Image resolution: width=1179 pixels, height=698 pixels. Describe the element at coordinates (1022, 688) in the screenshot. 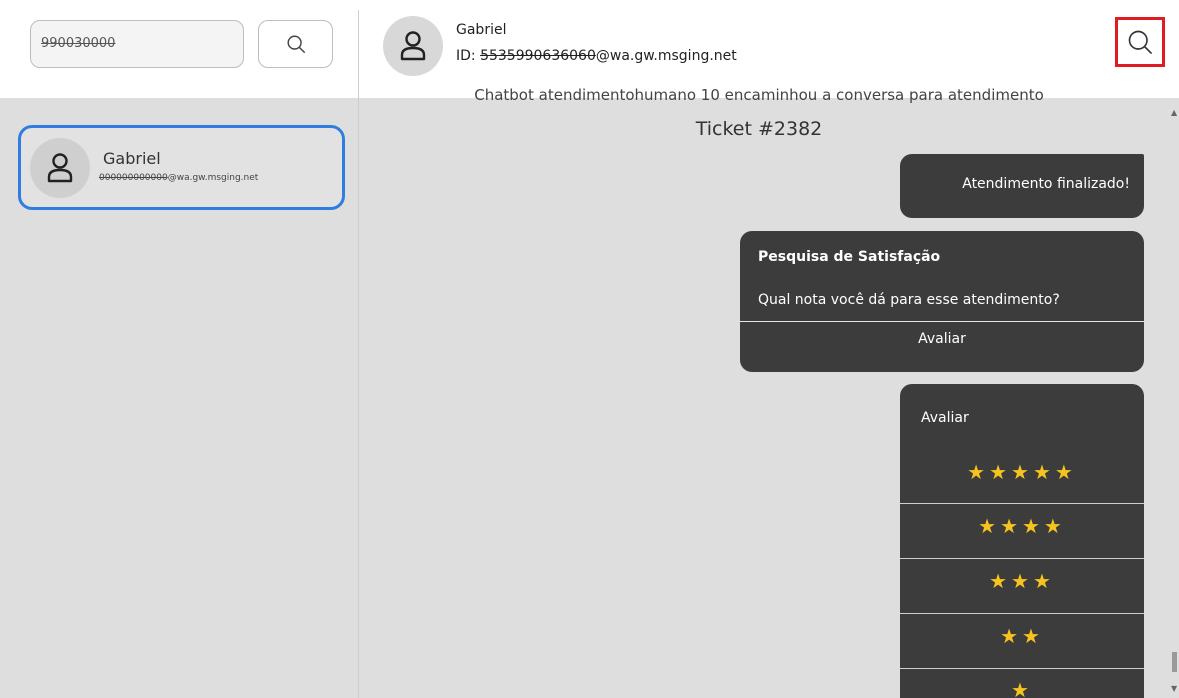

I see `rating-option-1-star: ★` at that location.